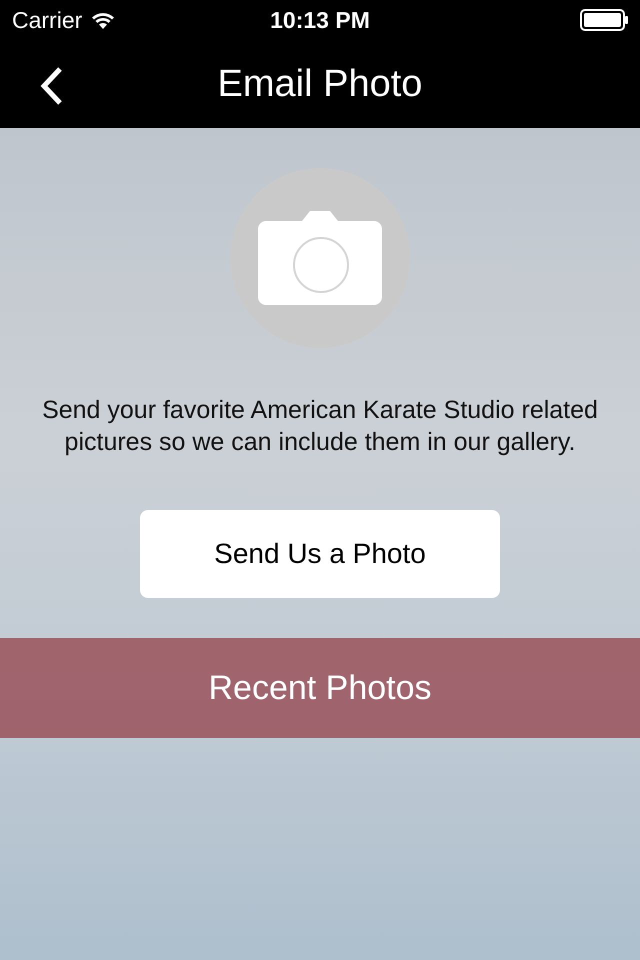 This screenshot has width=640, height=960. What do you see at coordinates (51, 86) in the screenshot?
I see `chevron-left-icon` at bounding box center [51, 86].